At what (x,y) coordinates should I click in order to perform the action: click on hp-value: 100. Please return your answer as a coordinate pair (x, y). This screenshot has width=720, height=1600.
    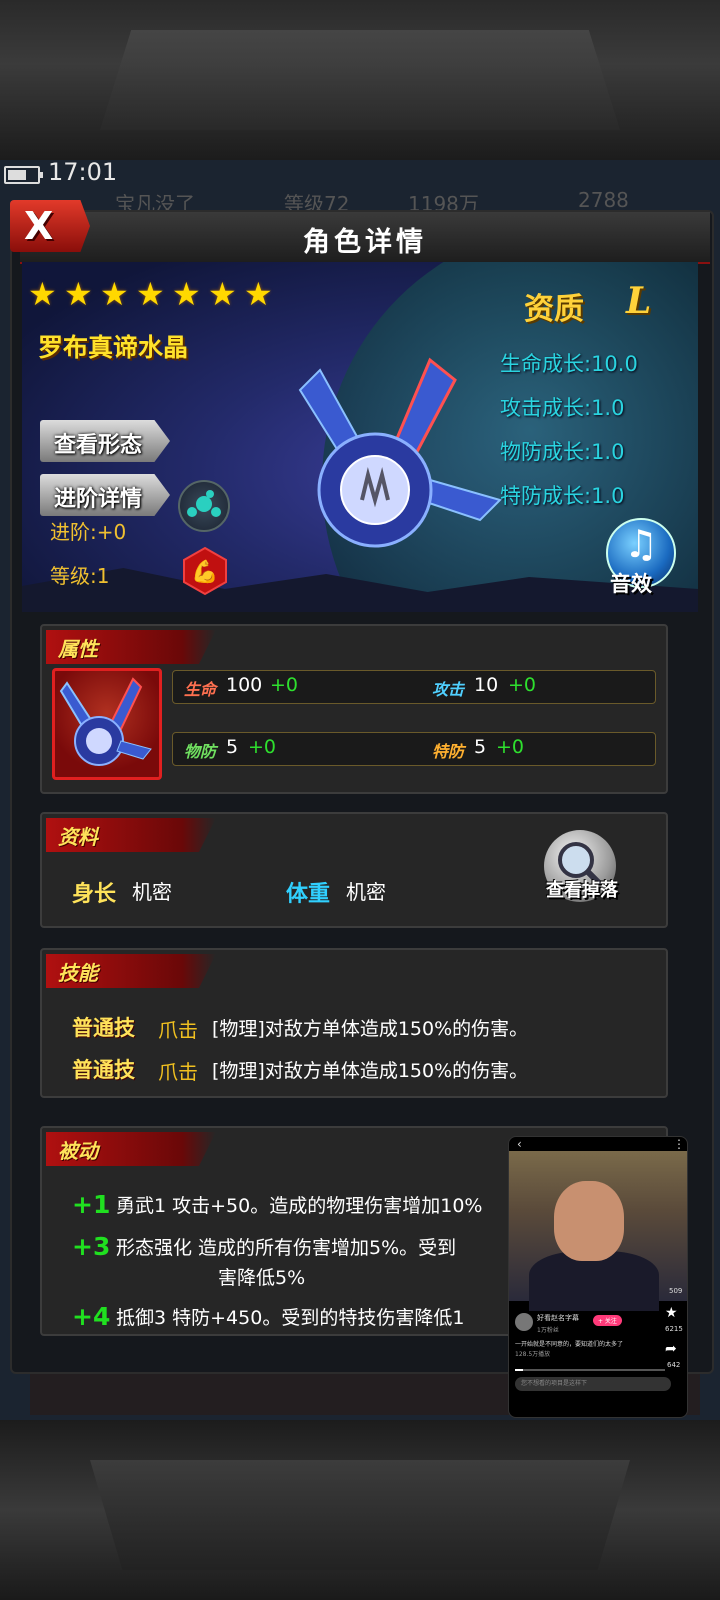
    Looking at the image, I should click on (244, 685).